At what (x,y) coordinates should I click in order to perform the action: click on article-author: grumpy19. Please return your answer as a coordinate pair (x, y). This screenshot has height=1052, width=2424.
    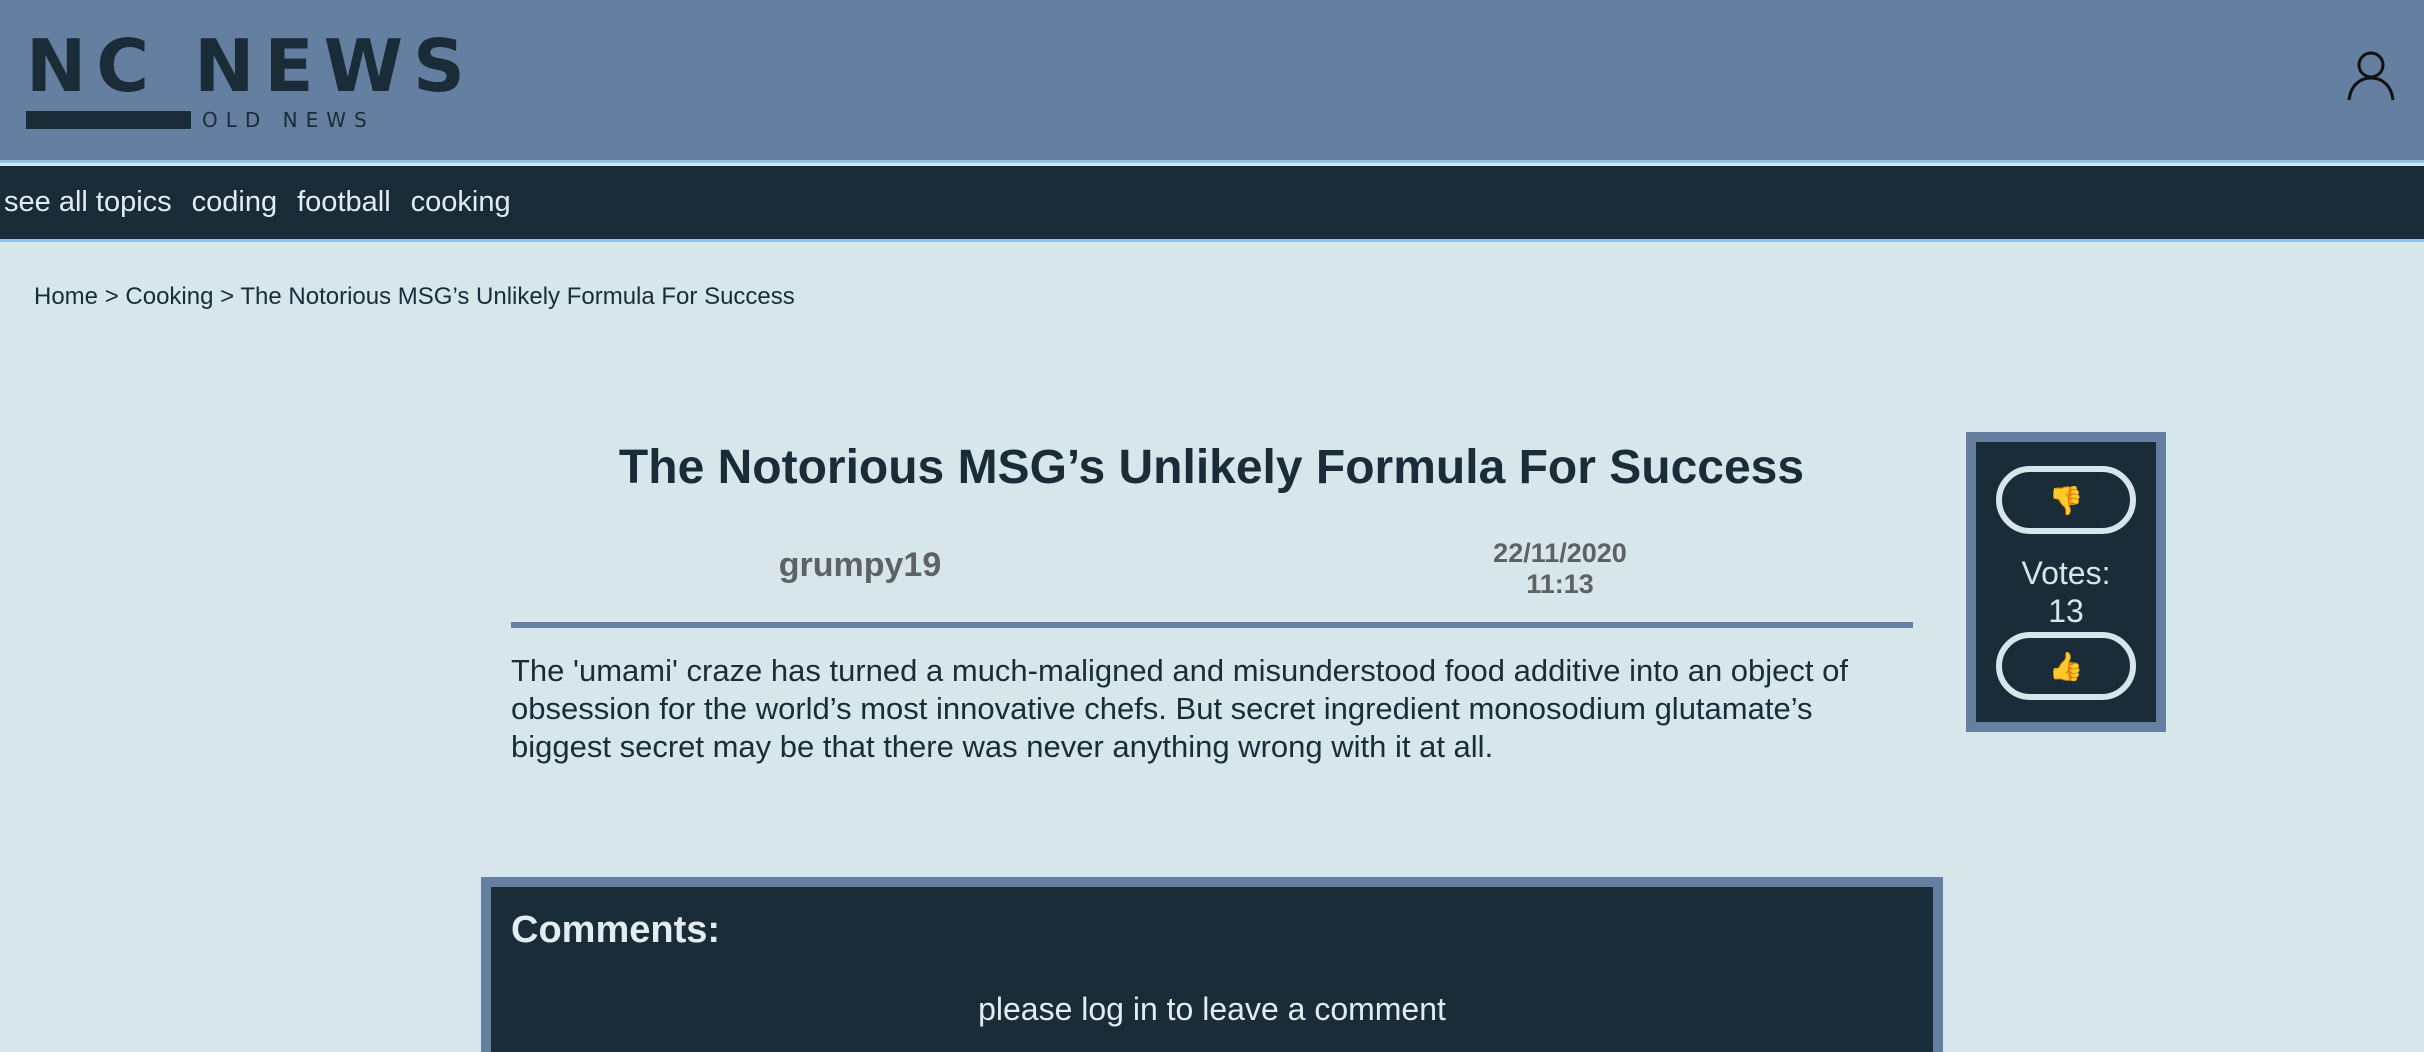
    Looking at the image, I should click on (860, 565).